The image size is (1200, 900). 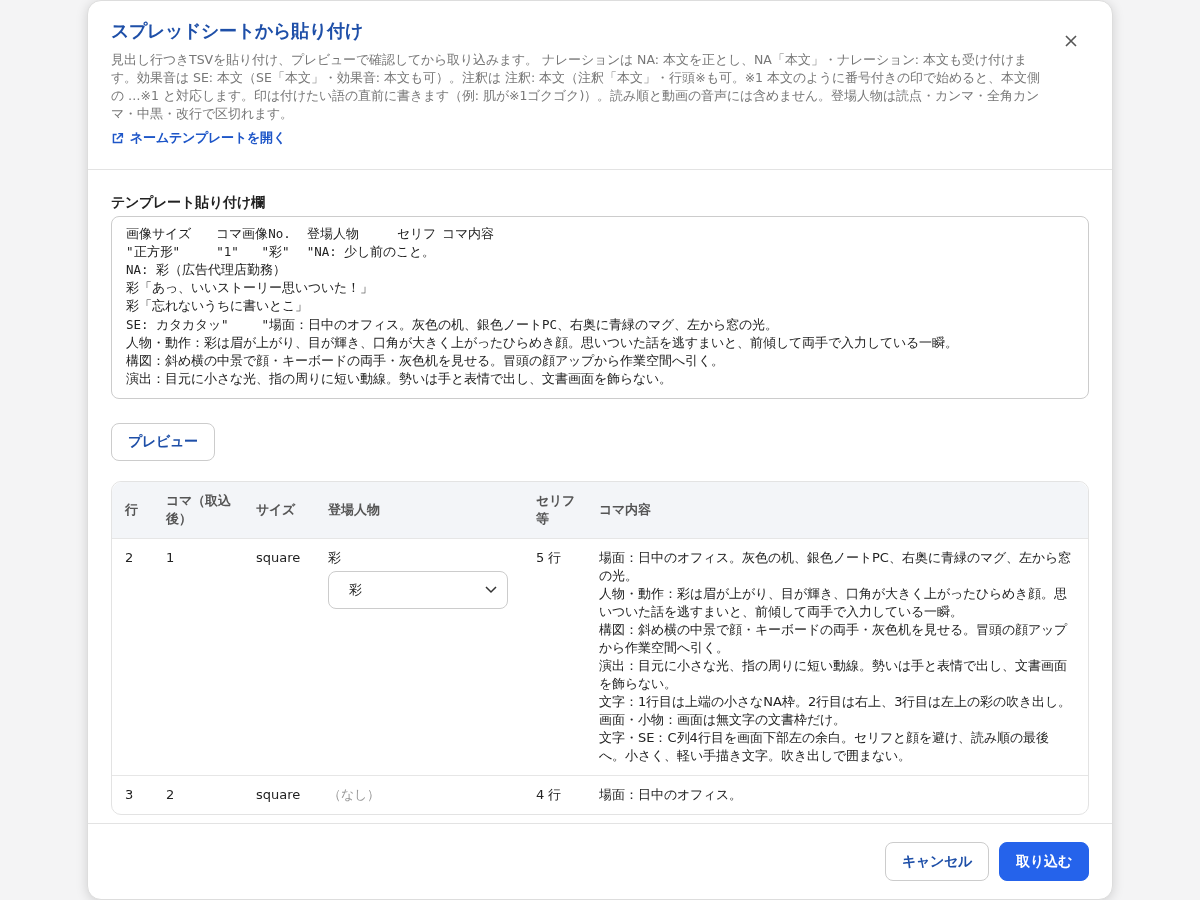 I want to click on table-cell-text: 5 行, so click(x=549, y=557).